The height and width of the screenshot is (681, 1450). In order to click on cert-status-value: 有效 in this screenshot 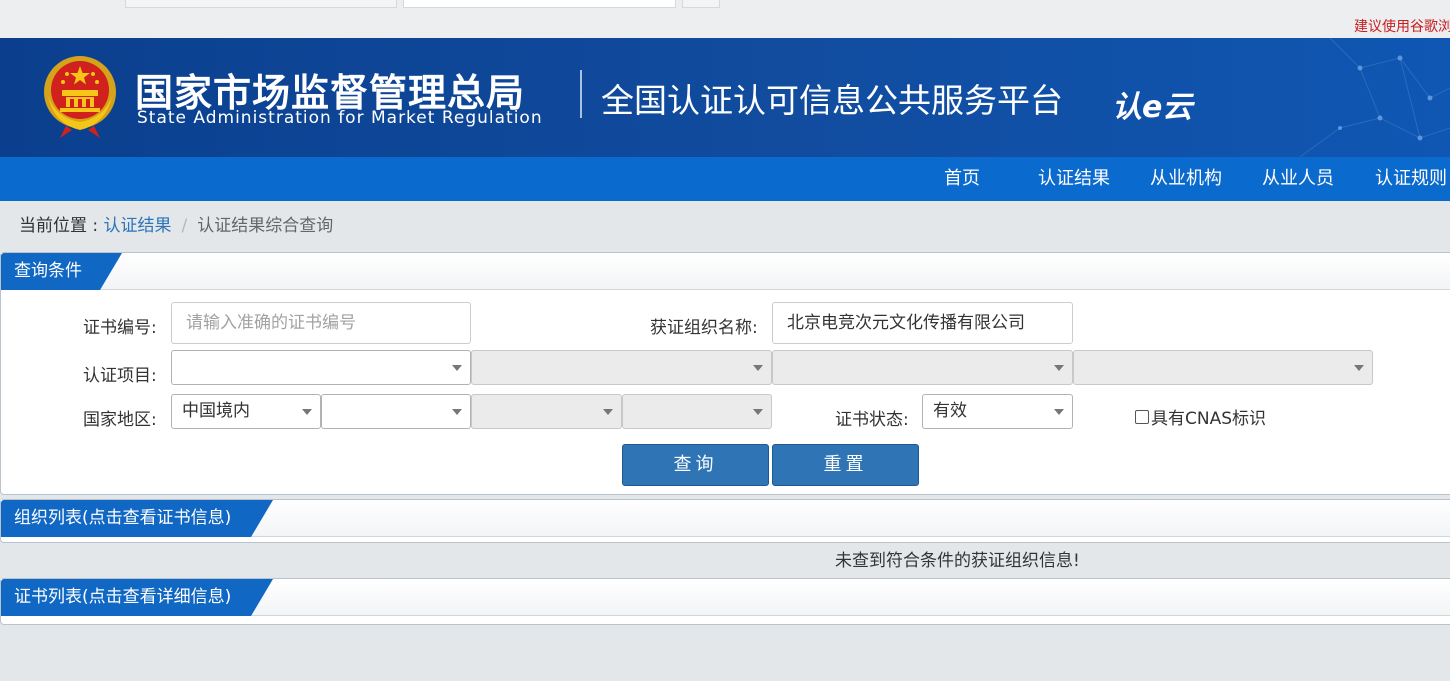, I will do `click(950, 411)`.